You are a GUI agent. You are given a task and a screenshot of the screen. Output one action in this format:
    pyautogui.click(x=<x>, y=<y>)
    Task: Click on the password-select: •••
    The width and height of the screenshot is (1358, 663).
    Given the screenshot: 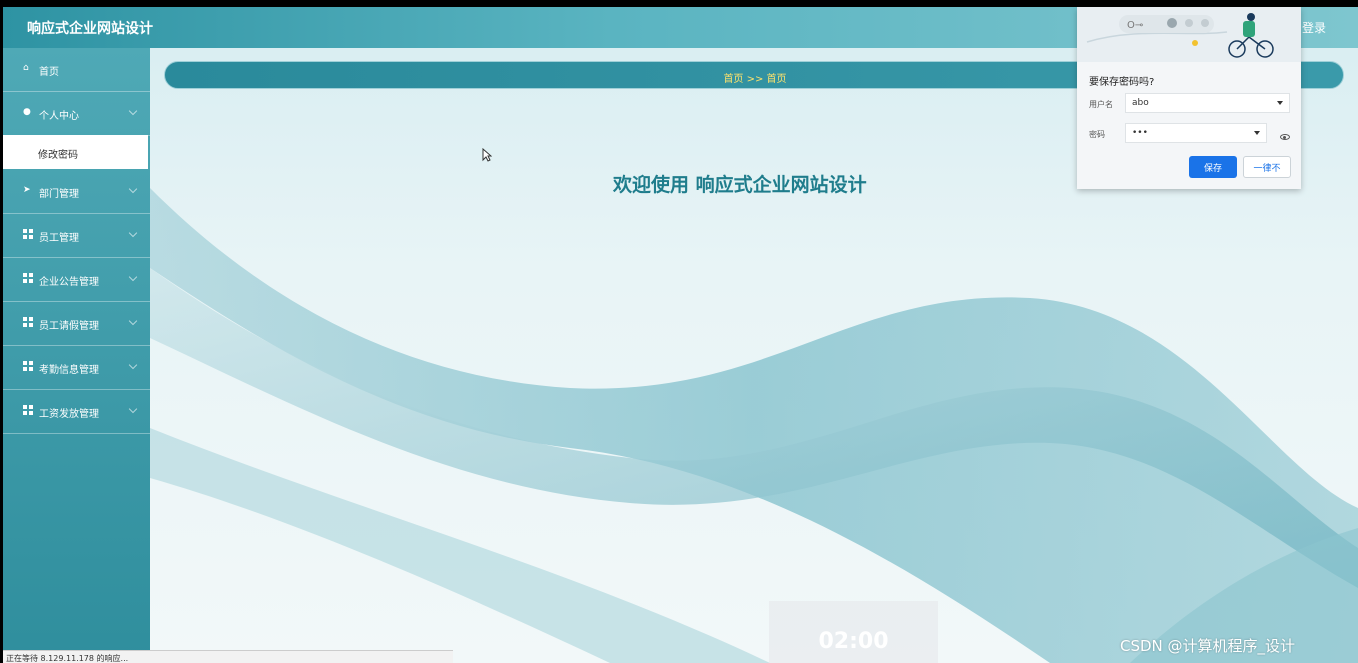 What is the action you would take?
    pyautogui.click(x=1196, y=133)
    